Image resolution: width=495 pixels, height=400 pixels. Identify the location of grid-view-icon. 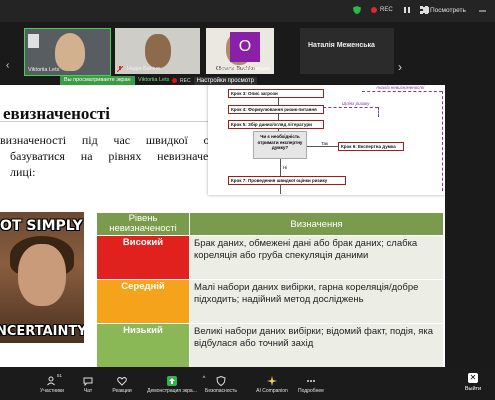
(424, 10).